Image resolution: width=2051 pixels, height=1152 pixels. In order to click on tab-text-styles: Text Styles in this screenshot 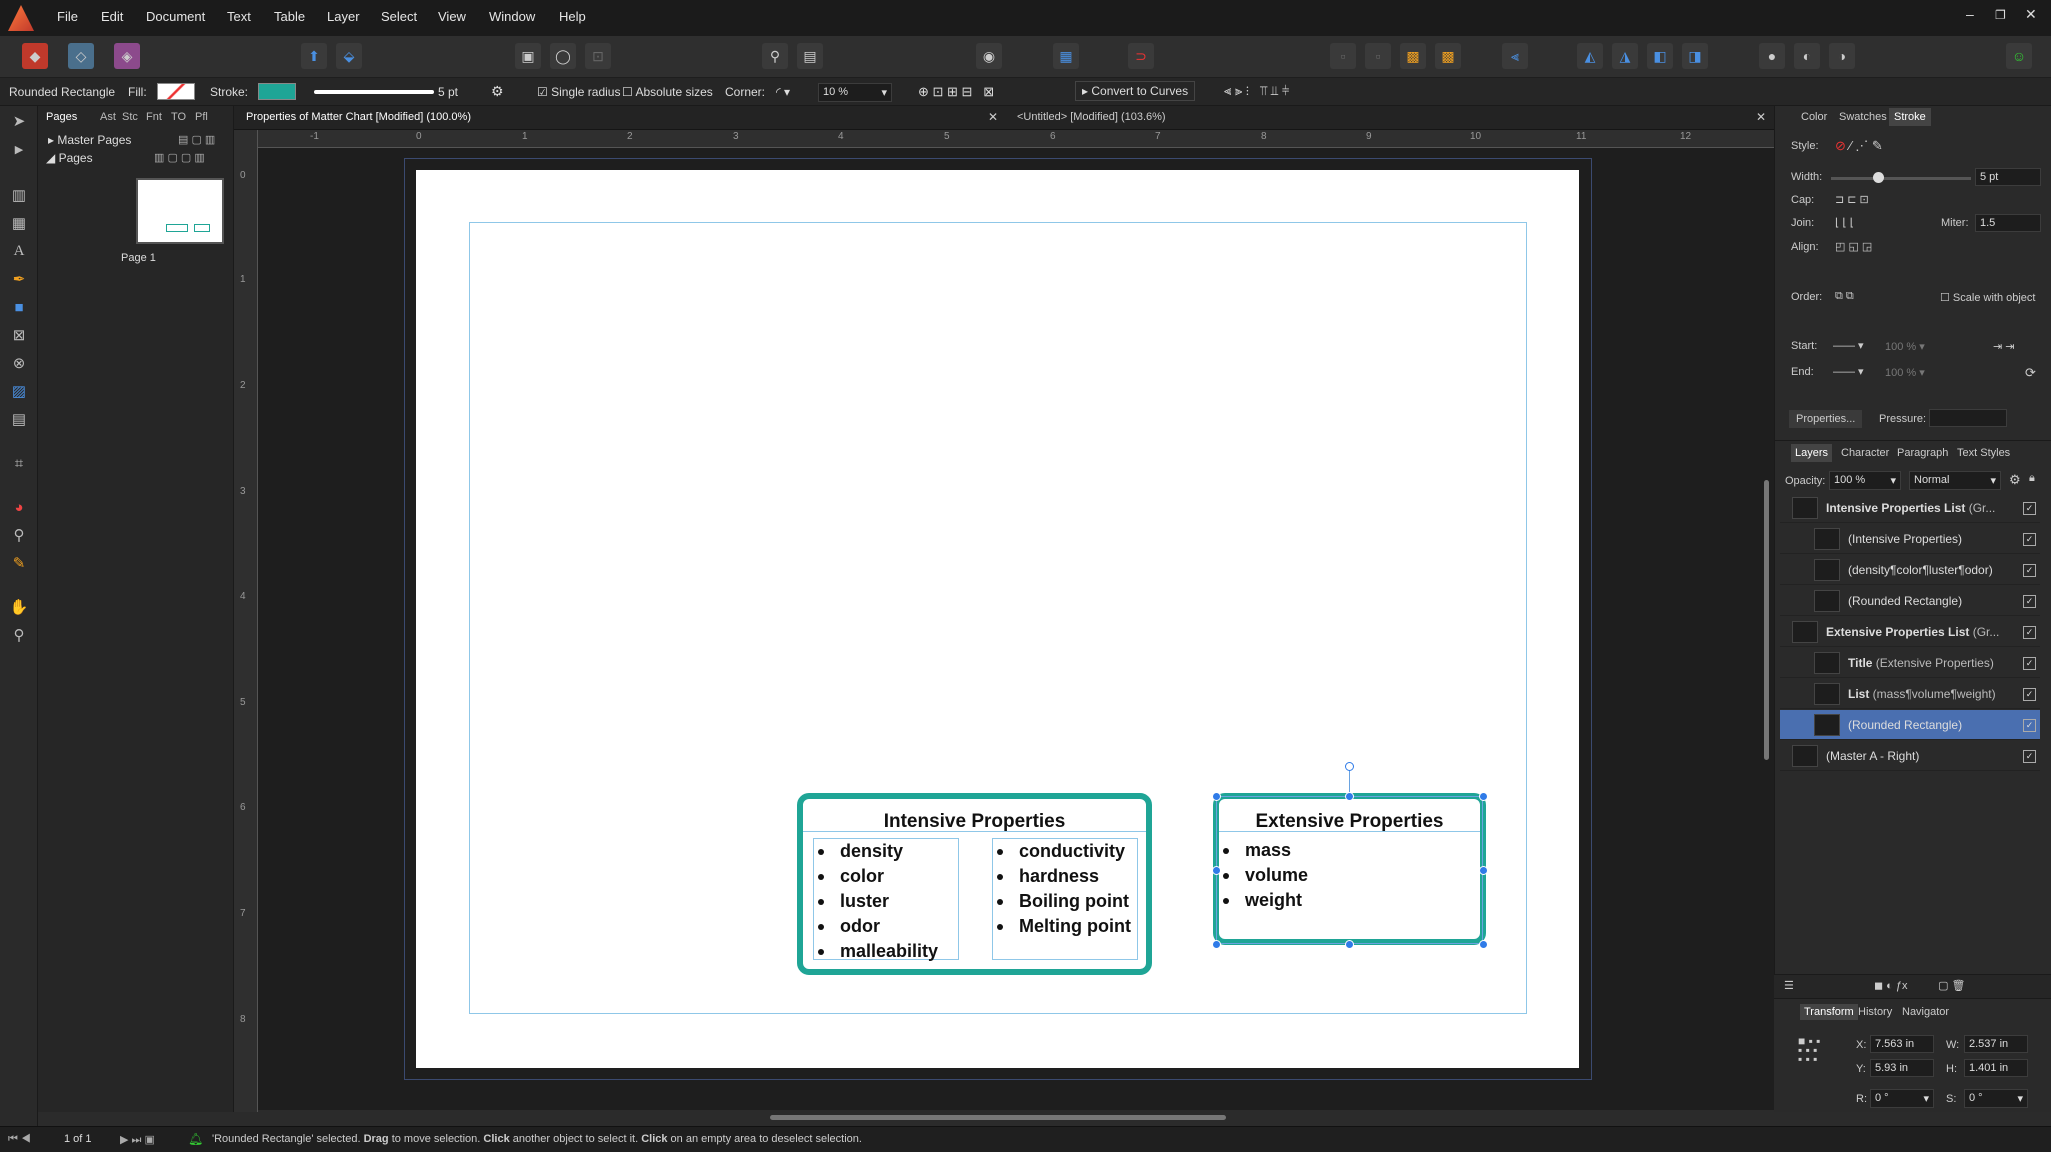, I will do `click(1983, 453)`.